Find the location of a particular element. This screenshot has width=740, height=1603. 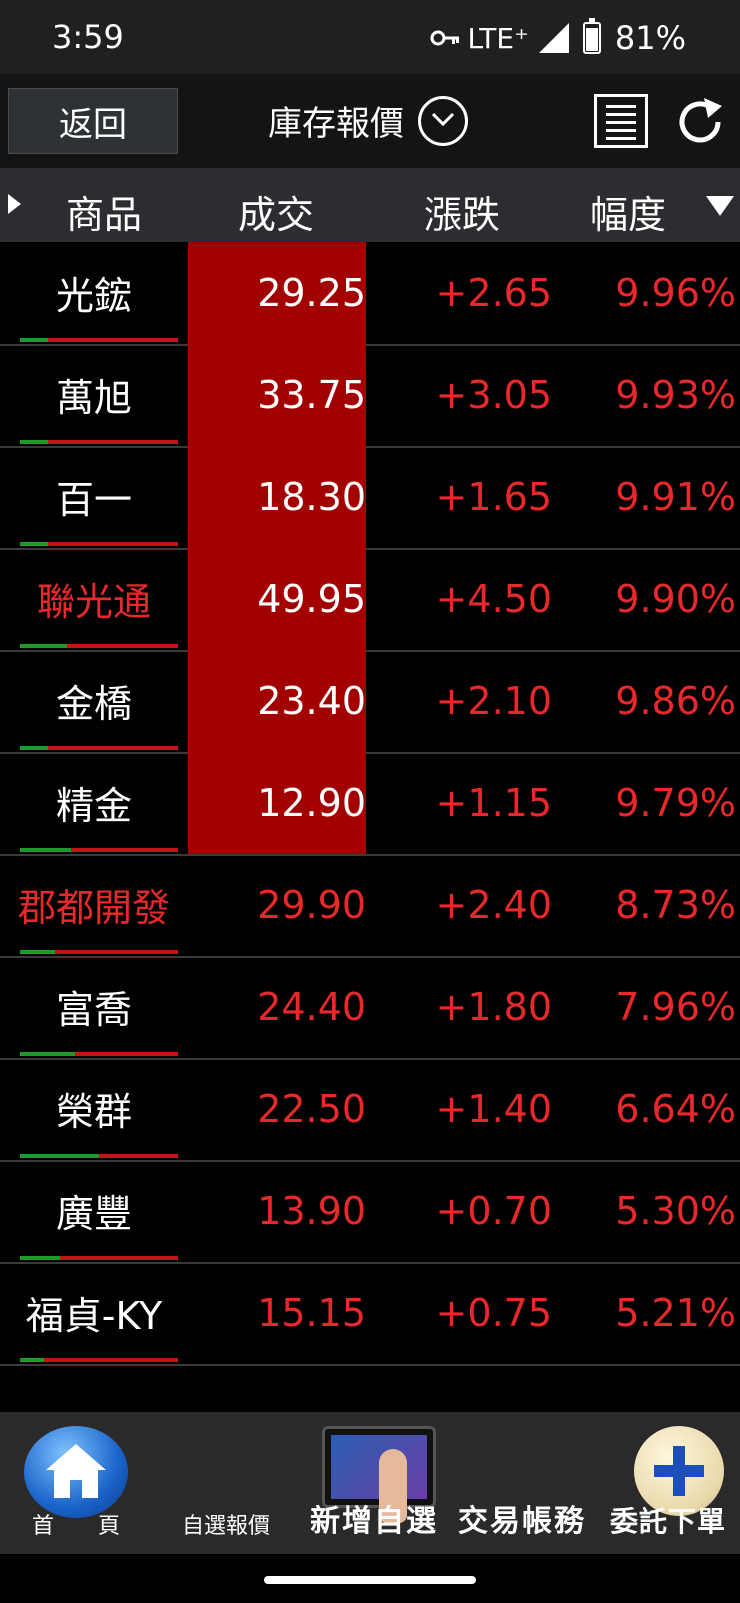

change-percent: 8.73% is located at coordinates (675, 905).